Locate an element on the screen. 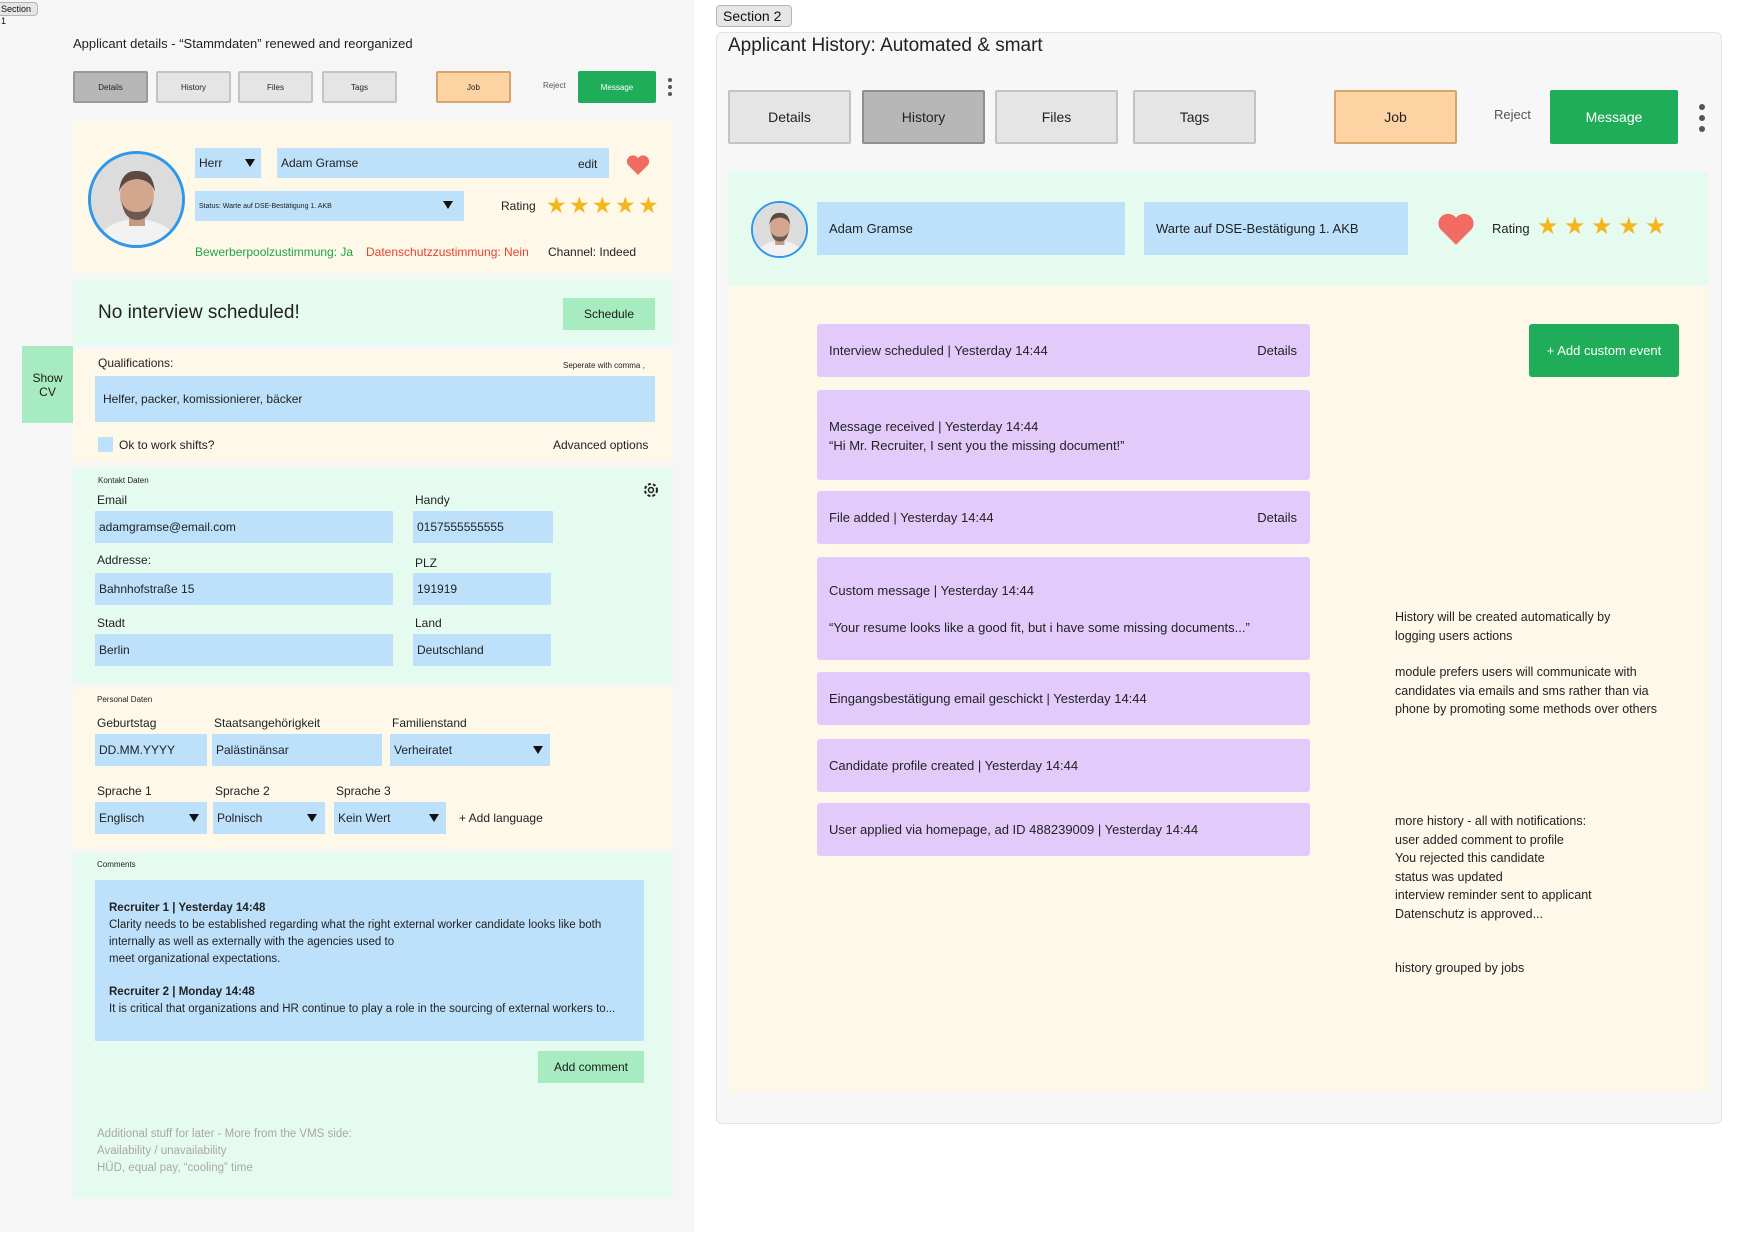 This screenshot has width=1742, height=1250. add-custom-event-button: + Add custom event is located at coordinates (1604, 350).